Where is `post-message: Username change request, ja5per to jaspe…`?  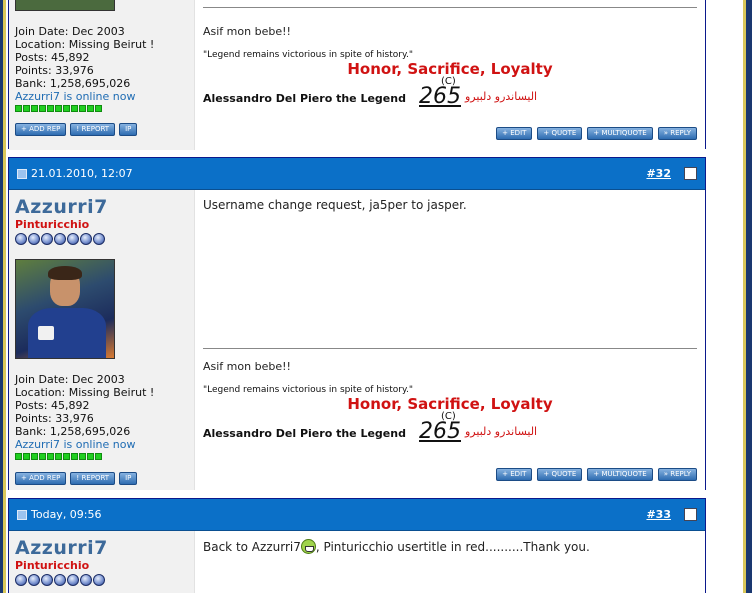 post-message: Username change request, ja5per to jaspe… is located at coordinates (335, 205).